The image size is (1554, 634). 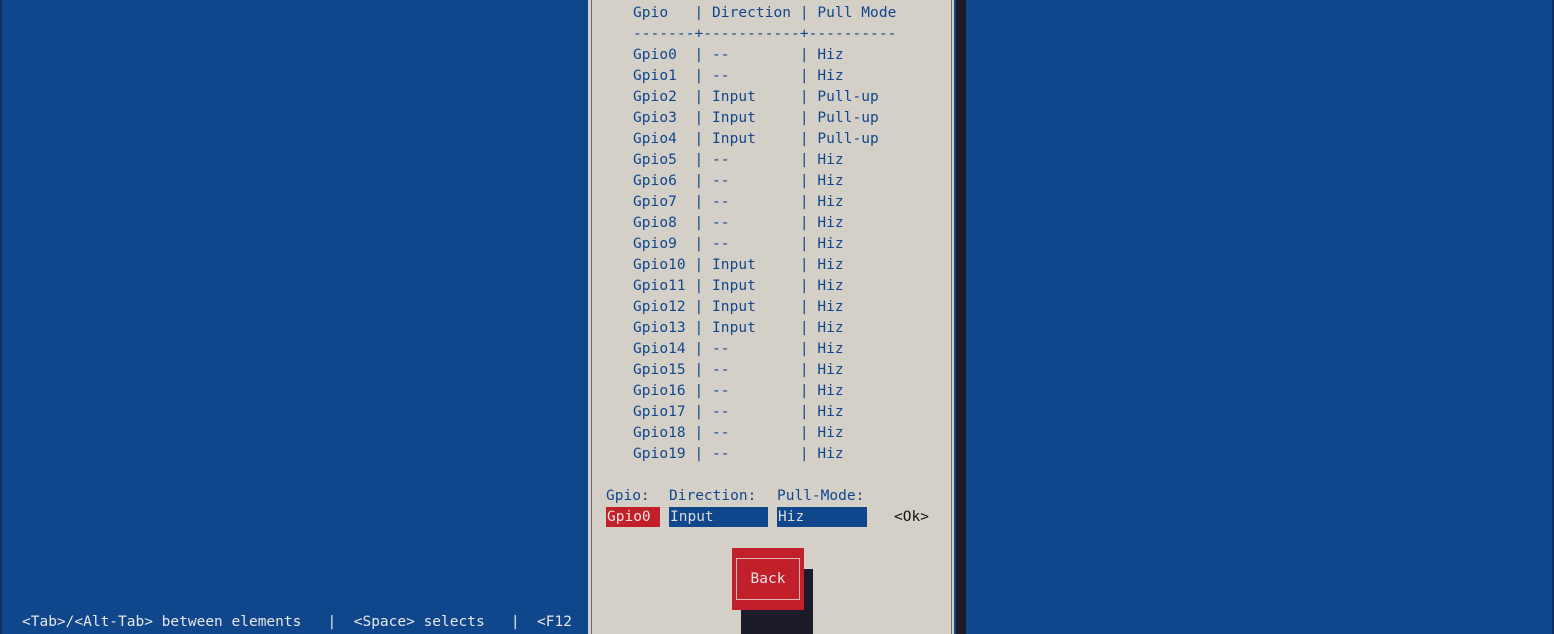 What do you see at coordinates (718, 517) in the screenshot?
I see `direction-select-field: Input` at bounding box center [718, 517].